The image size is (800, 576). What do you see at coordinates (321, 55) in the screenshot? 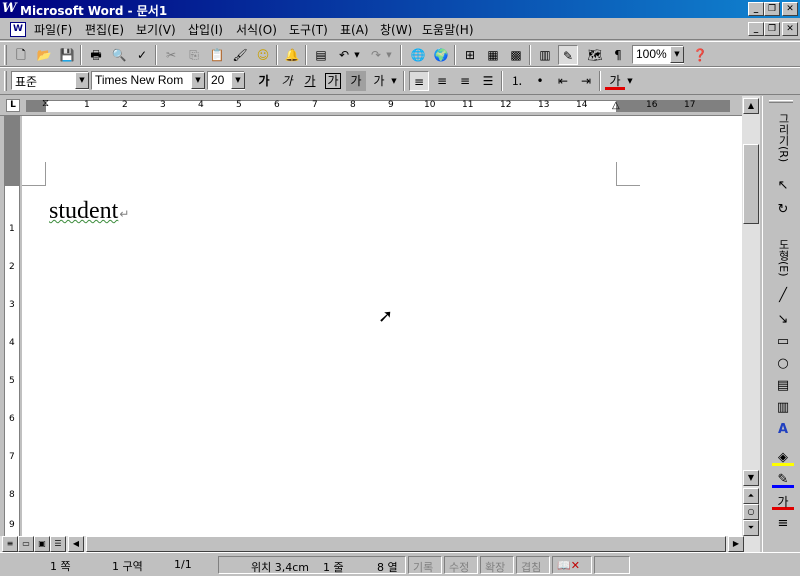
I see `insert-hyperlink-icon: ▤` at bounding box center [321, 55].